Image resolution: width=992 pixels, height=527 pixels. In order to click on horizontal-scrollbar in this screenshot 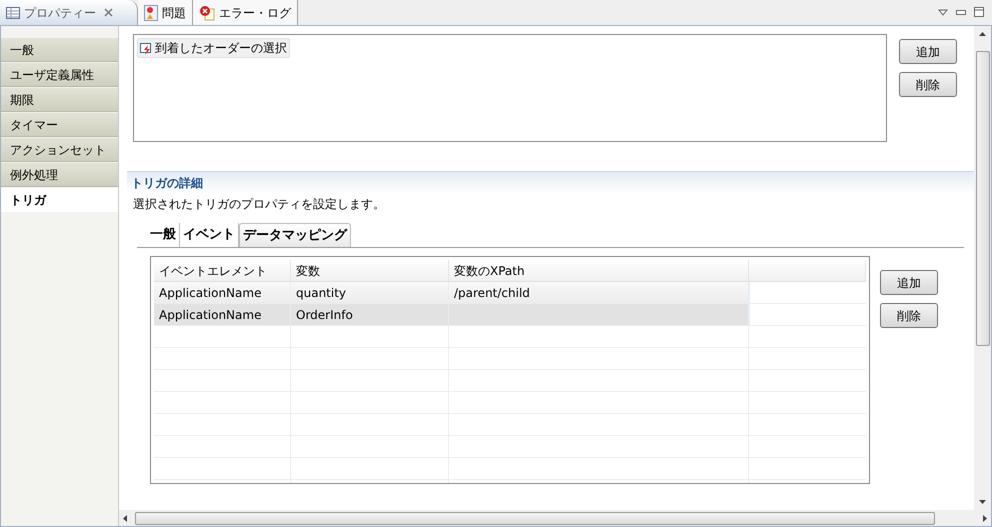, I will do `click(555, 518)`.